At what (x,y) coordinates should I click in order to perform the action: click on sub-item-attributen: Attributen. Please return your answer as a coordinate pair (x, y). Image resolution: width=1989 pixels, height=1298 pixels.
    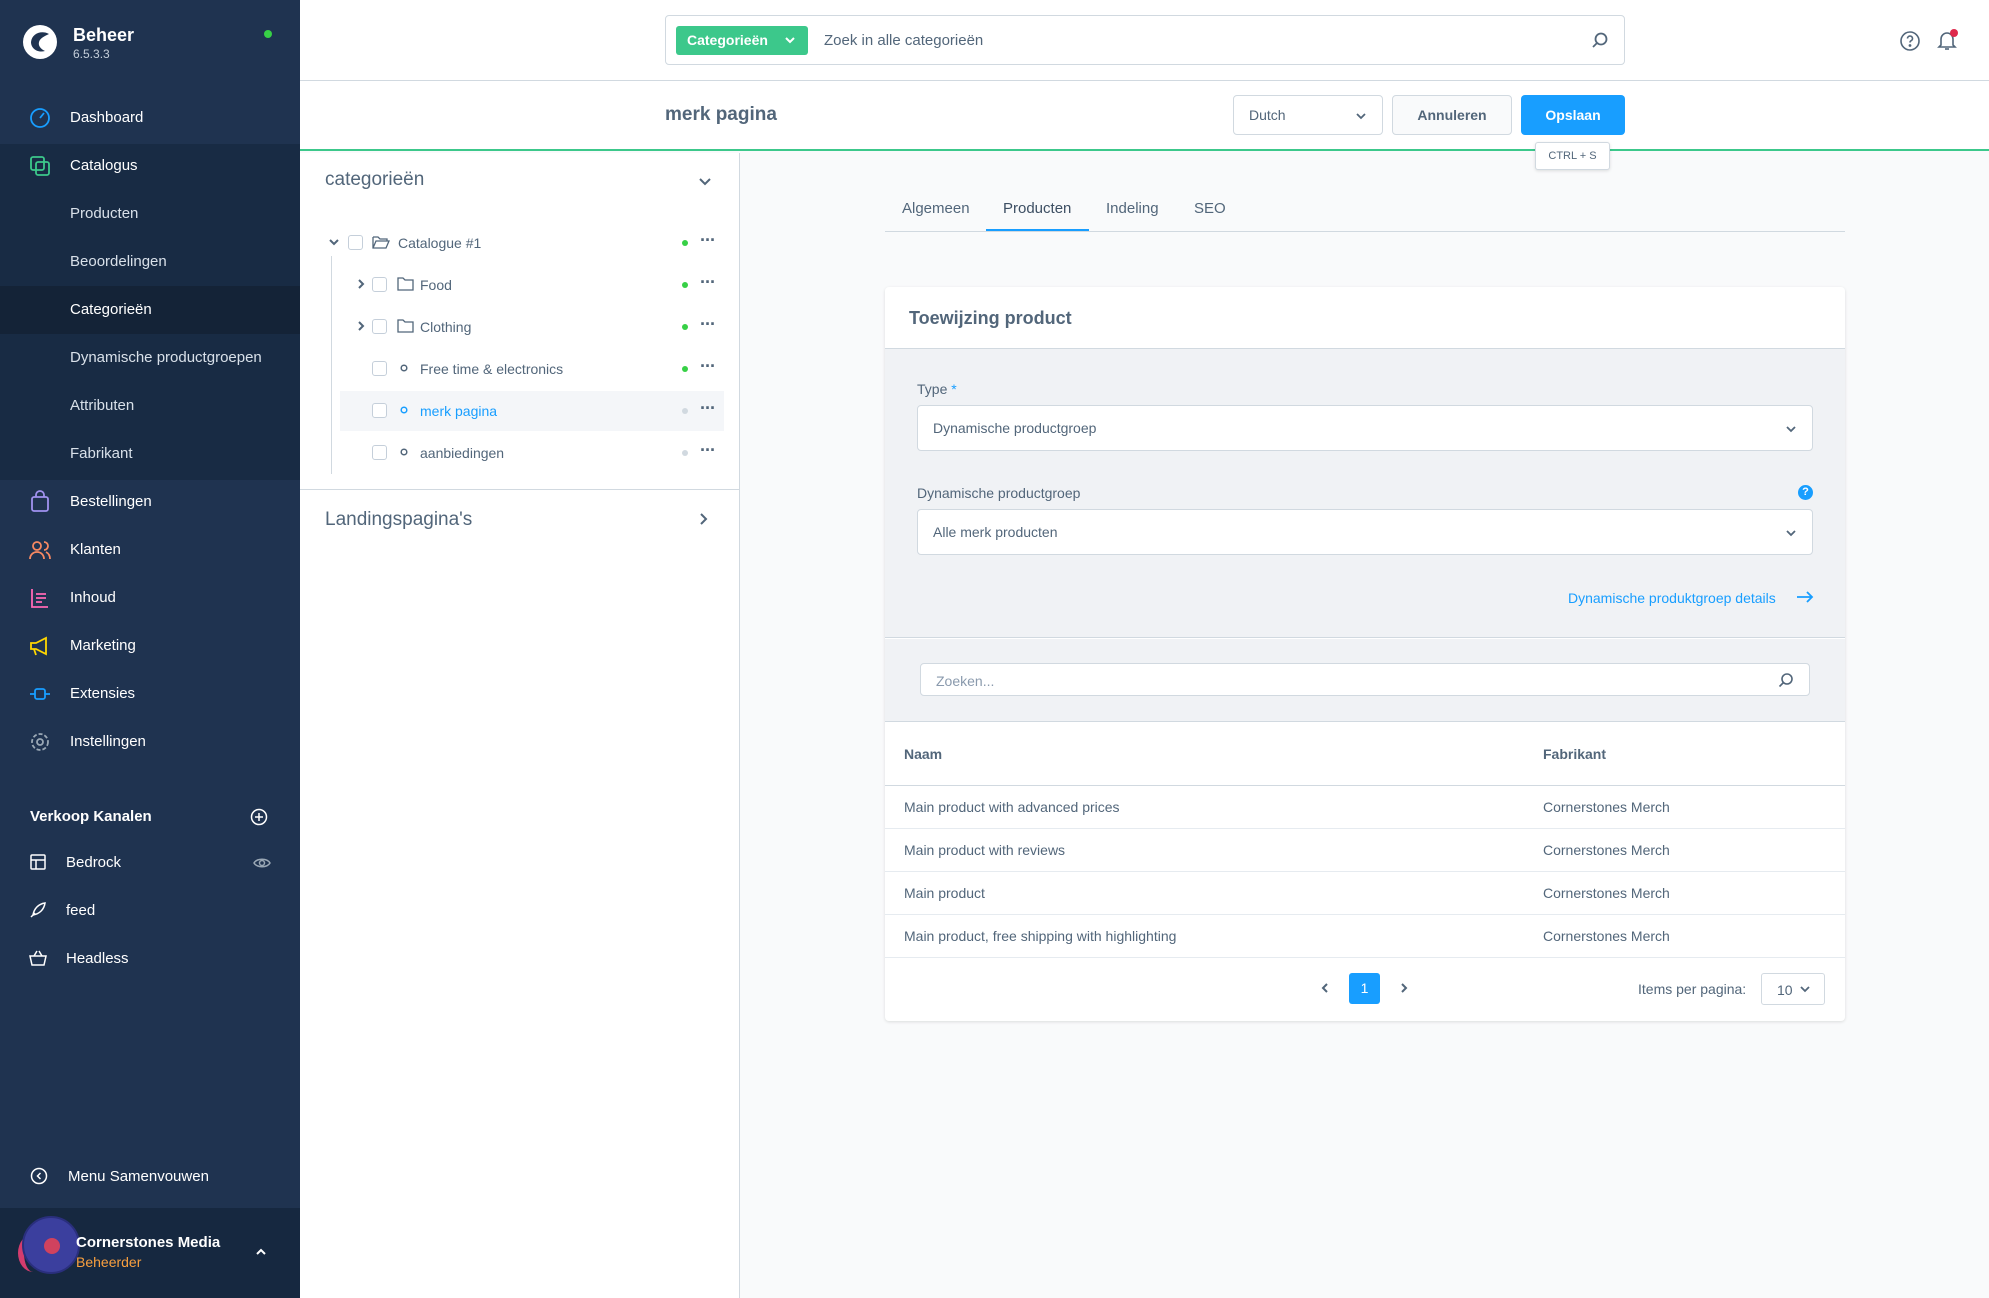
    Looking at the image, I should click on (150, 406).